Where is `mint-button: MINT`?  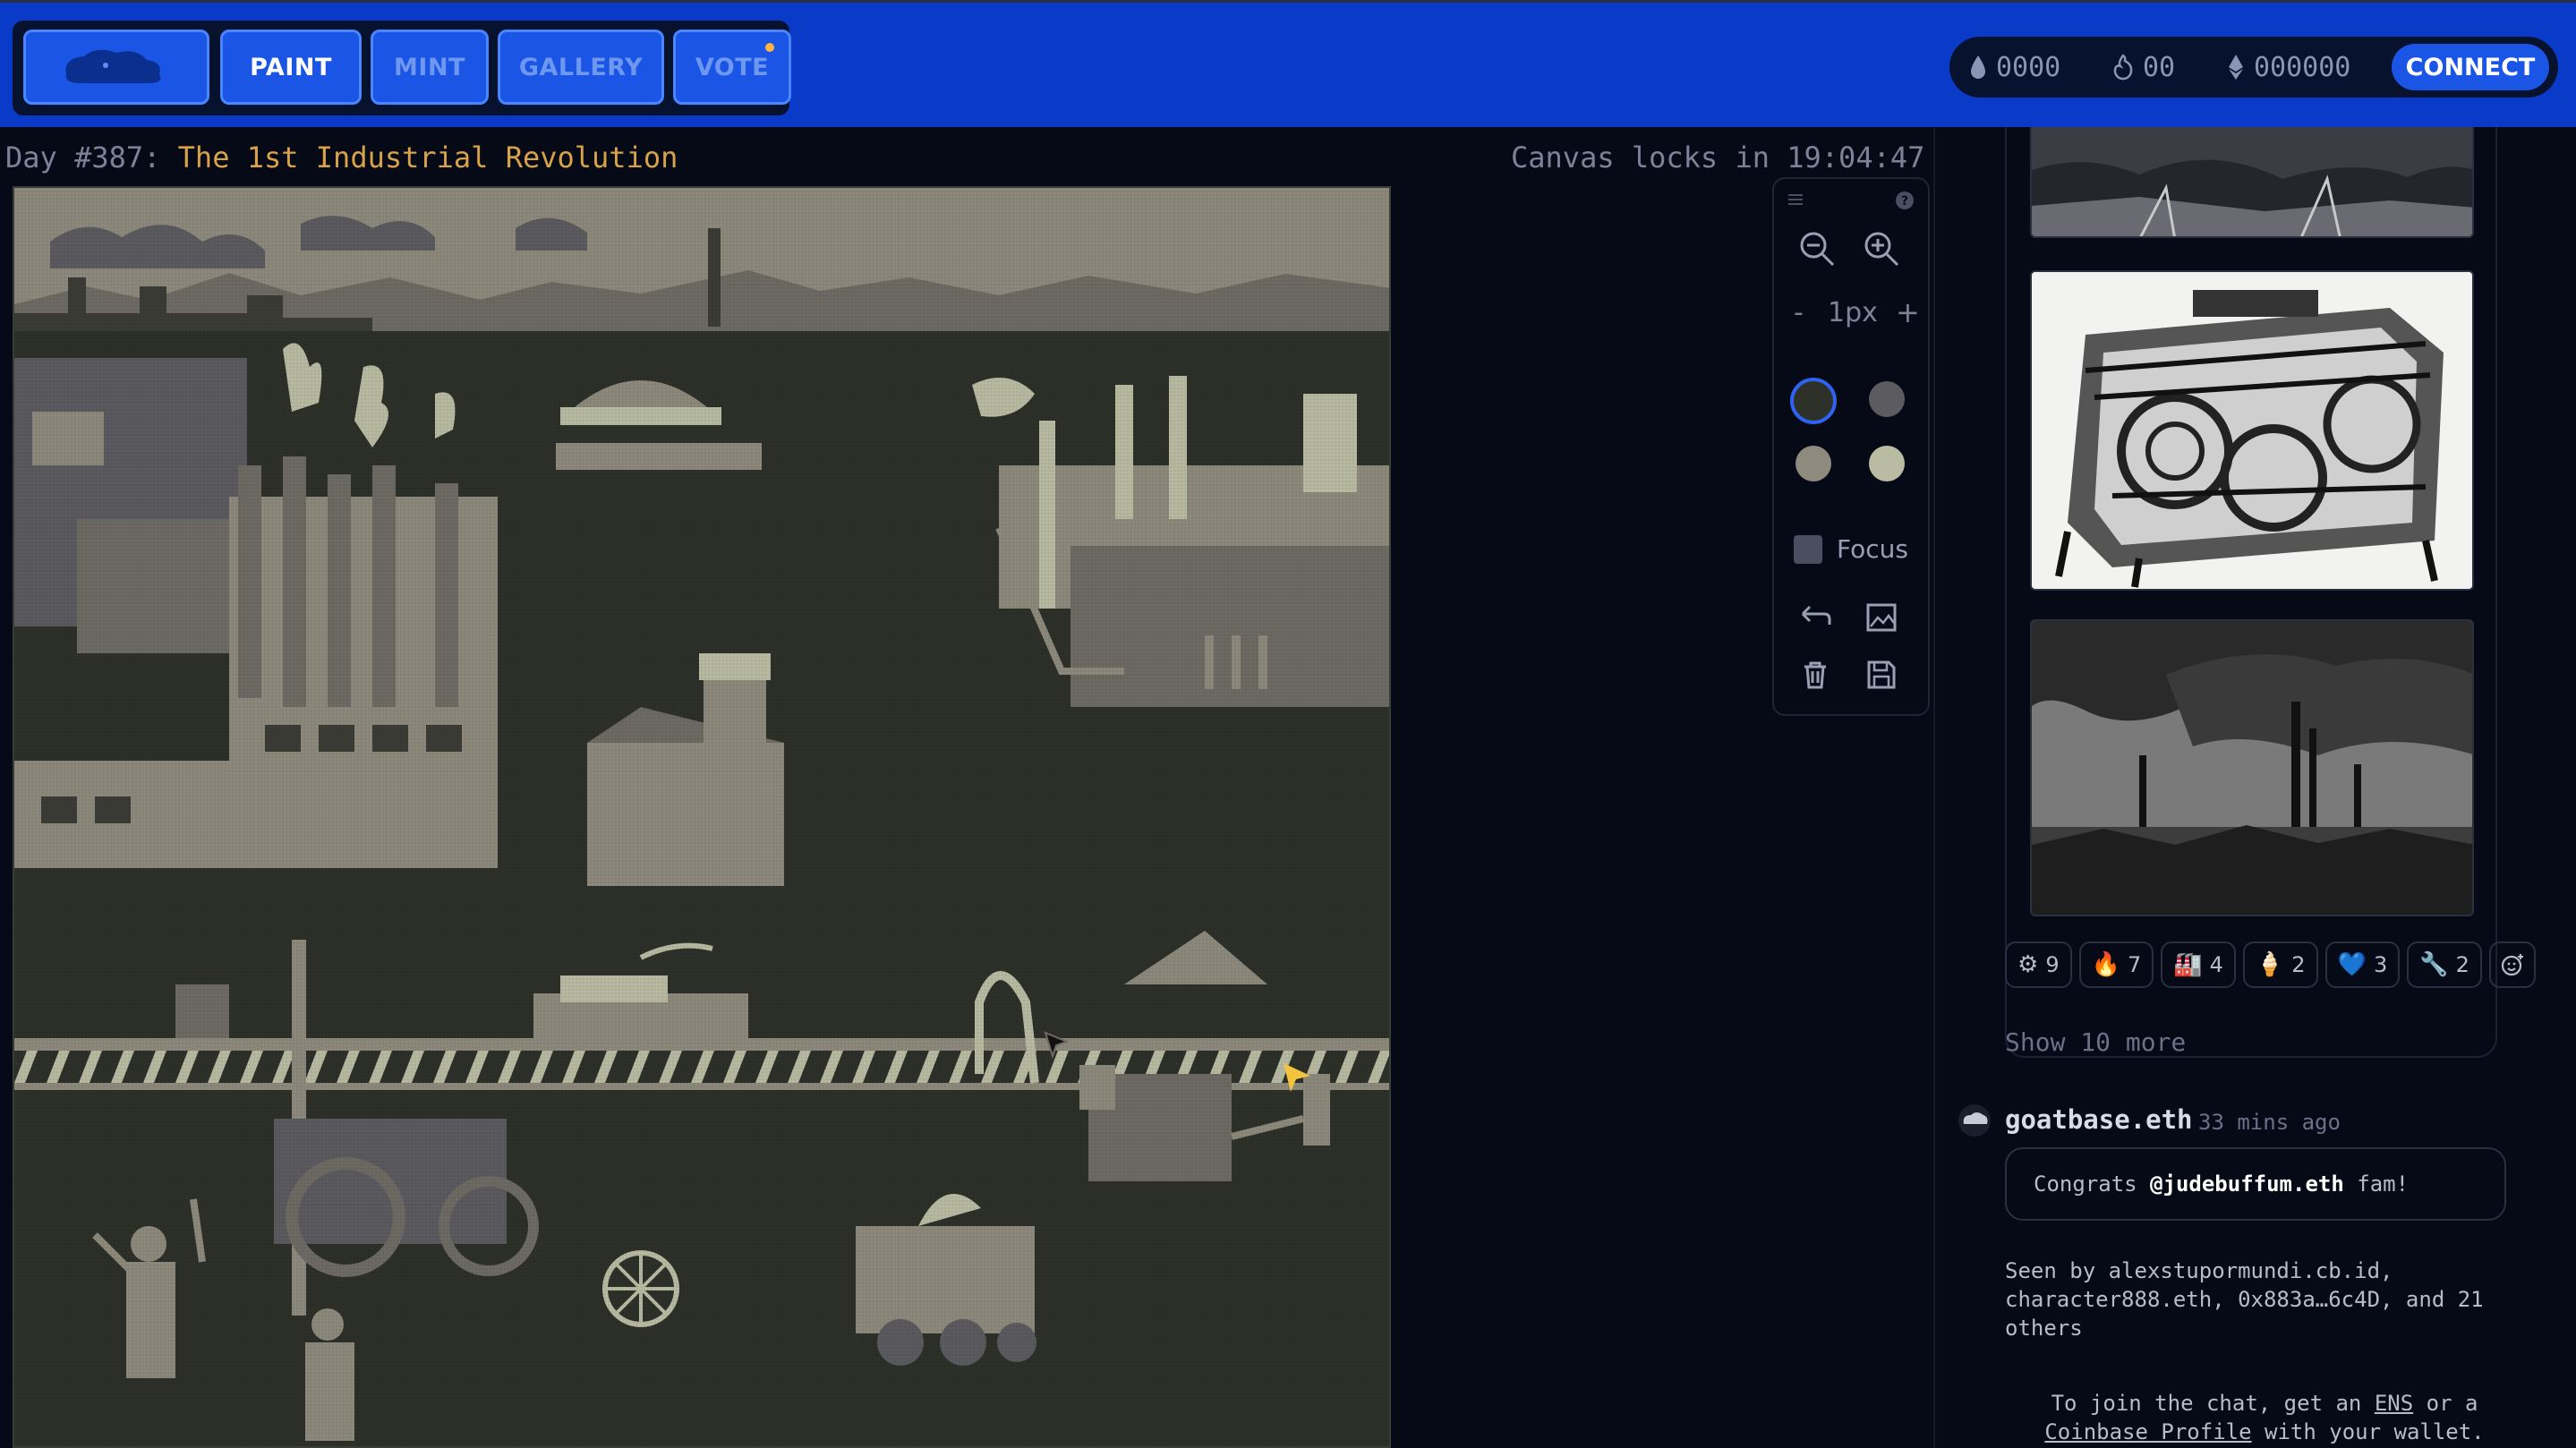
mint-button: MINT is located at coordinates (430, 67).